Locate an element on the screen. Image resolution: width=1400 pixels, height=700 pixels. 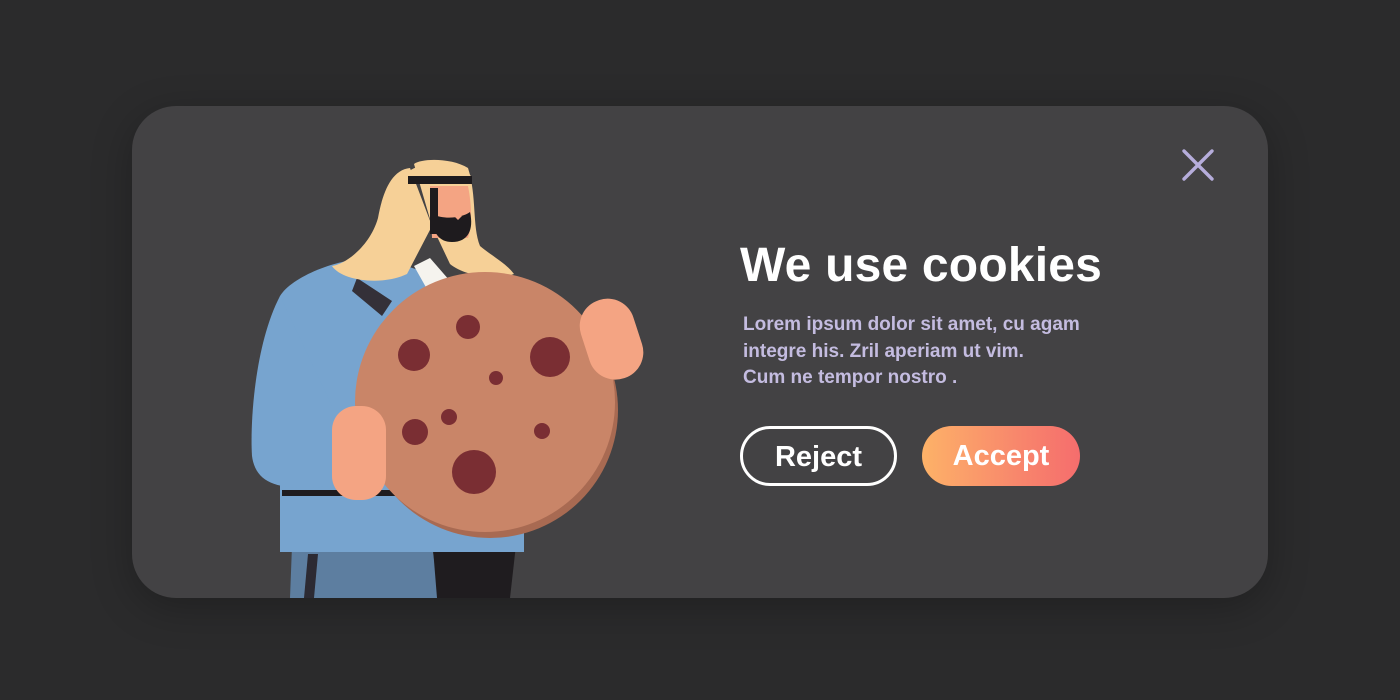
dialog-title: We use cookies is located at coordinates (921, 265).